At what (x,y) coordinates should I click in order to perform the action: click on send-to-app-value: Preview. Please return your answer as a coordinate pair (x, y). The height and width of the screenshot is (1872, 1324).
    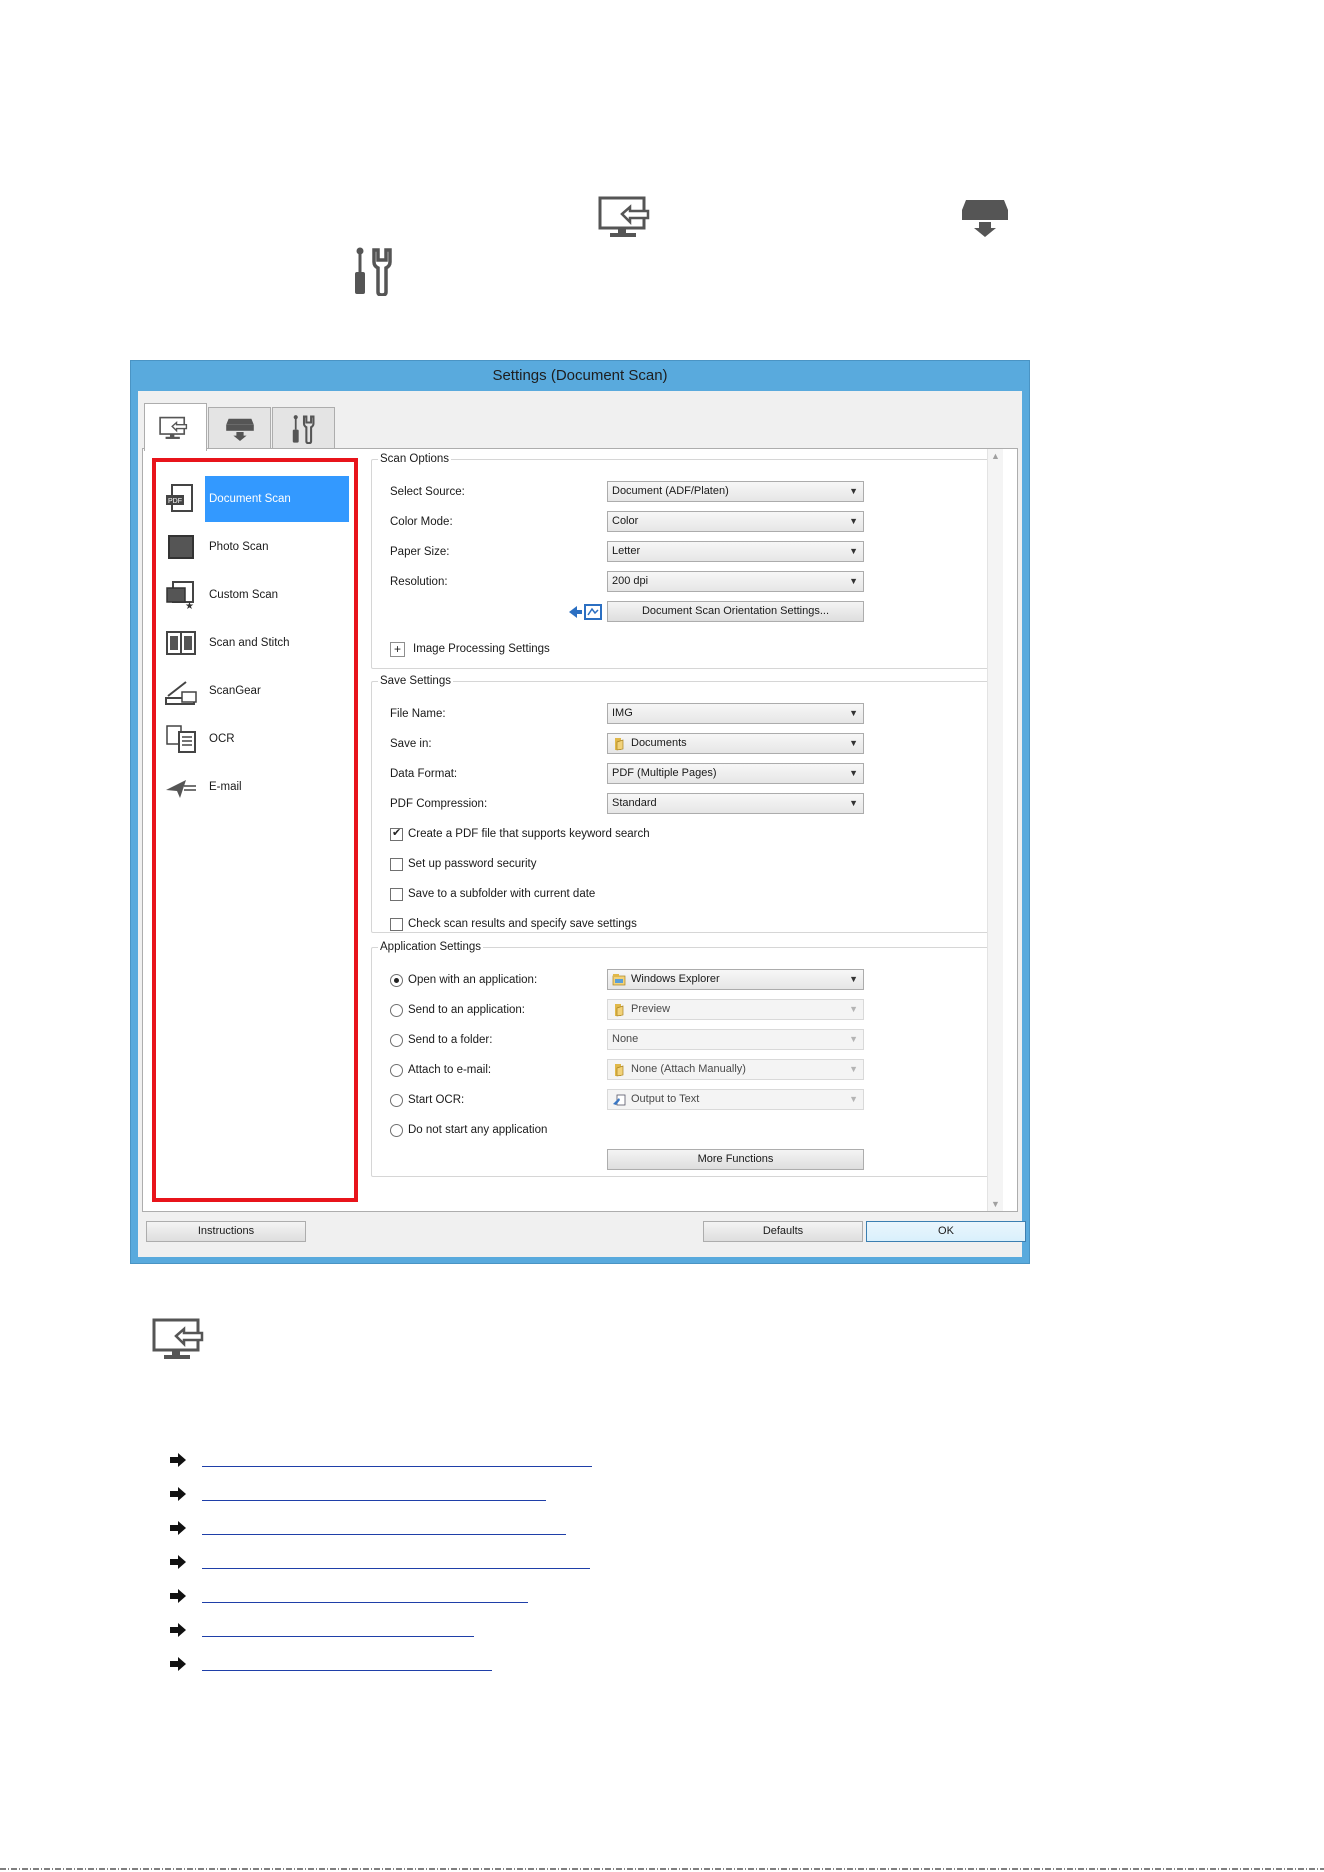
    Looking at the image, I should click on (651, 1009).